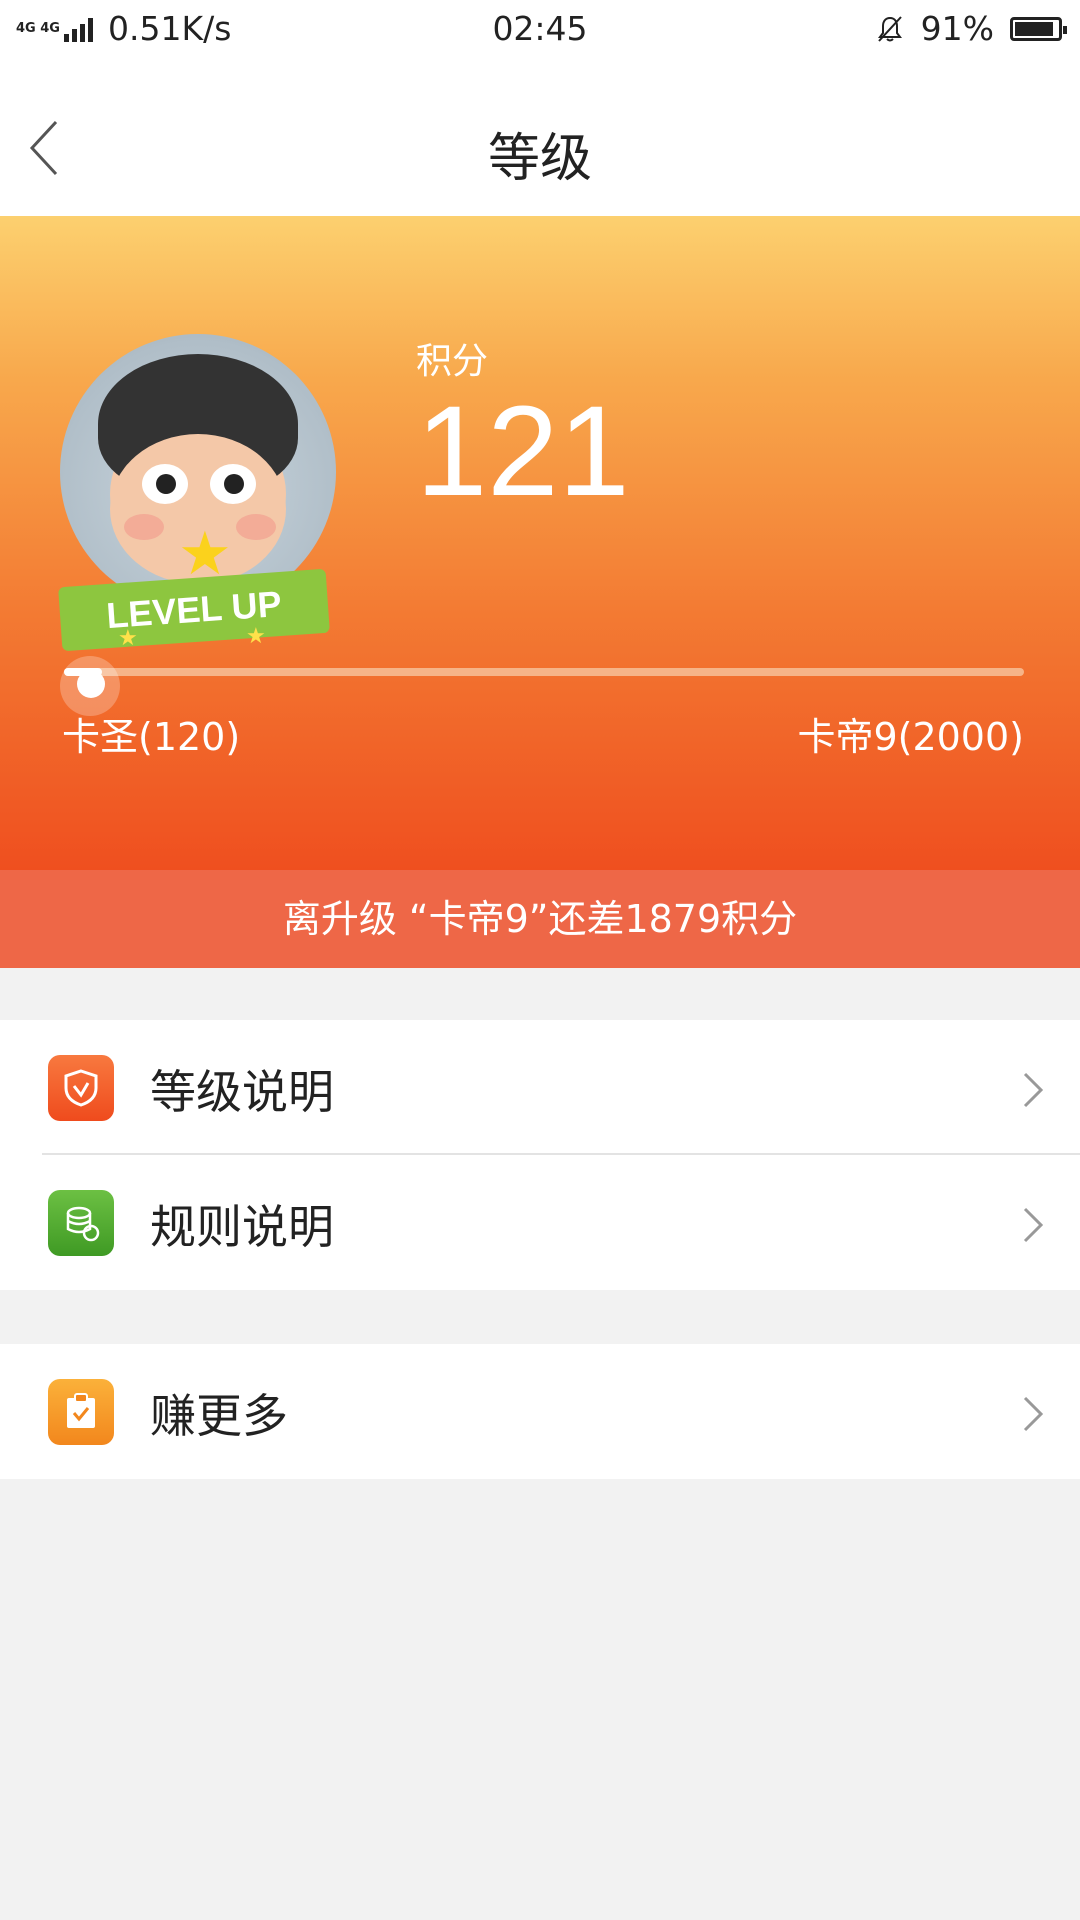  Describe the element at coordinates (219, 1416) in the screenshot. I see `menu-label: 赚更多` at that location.